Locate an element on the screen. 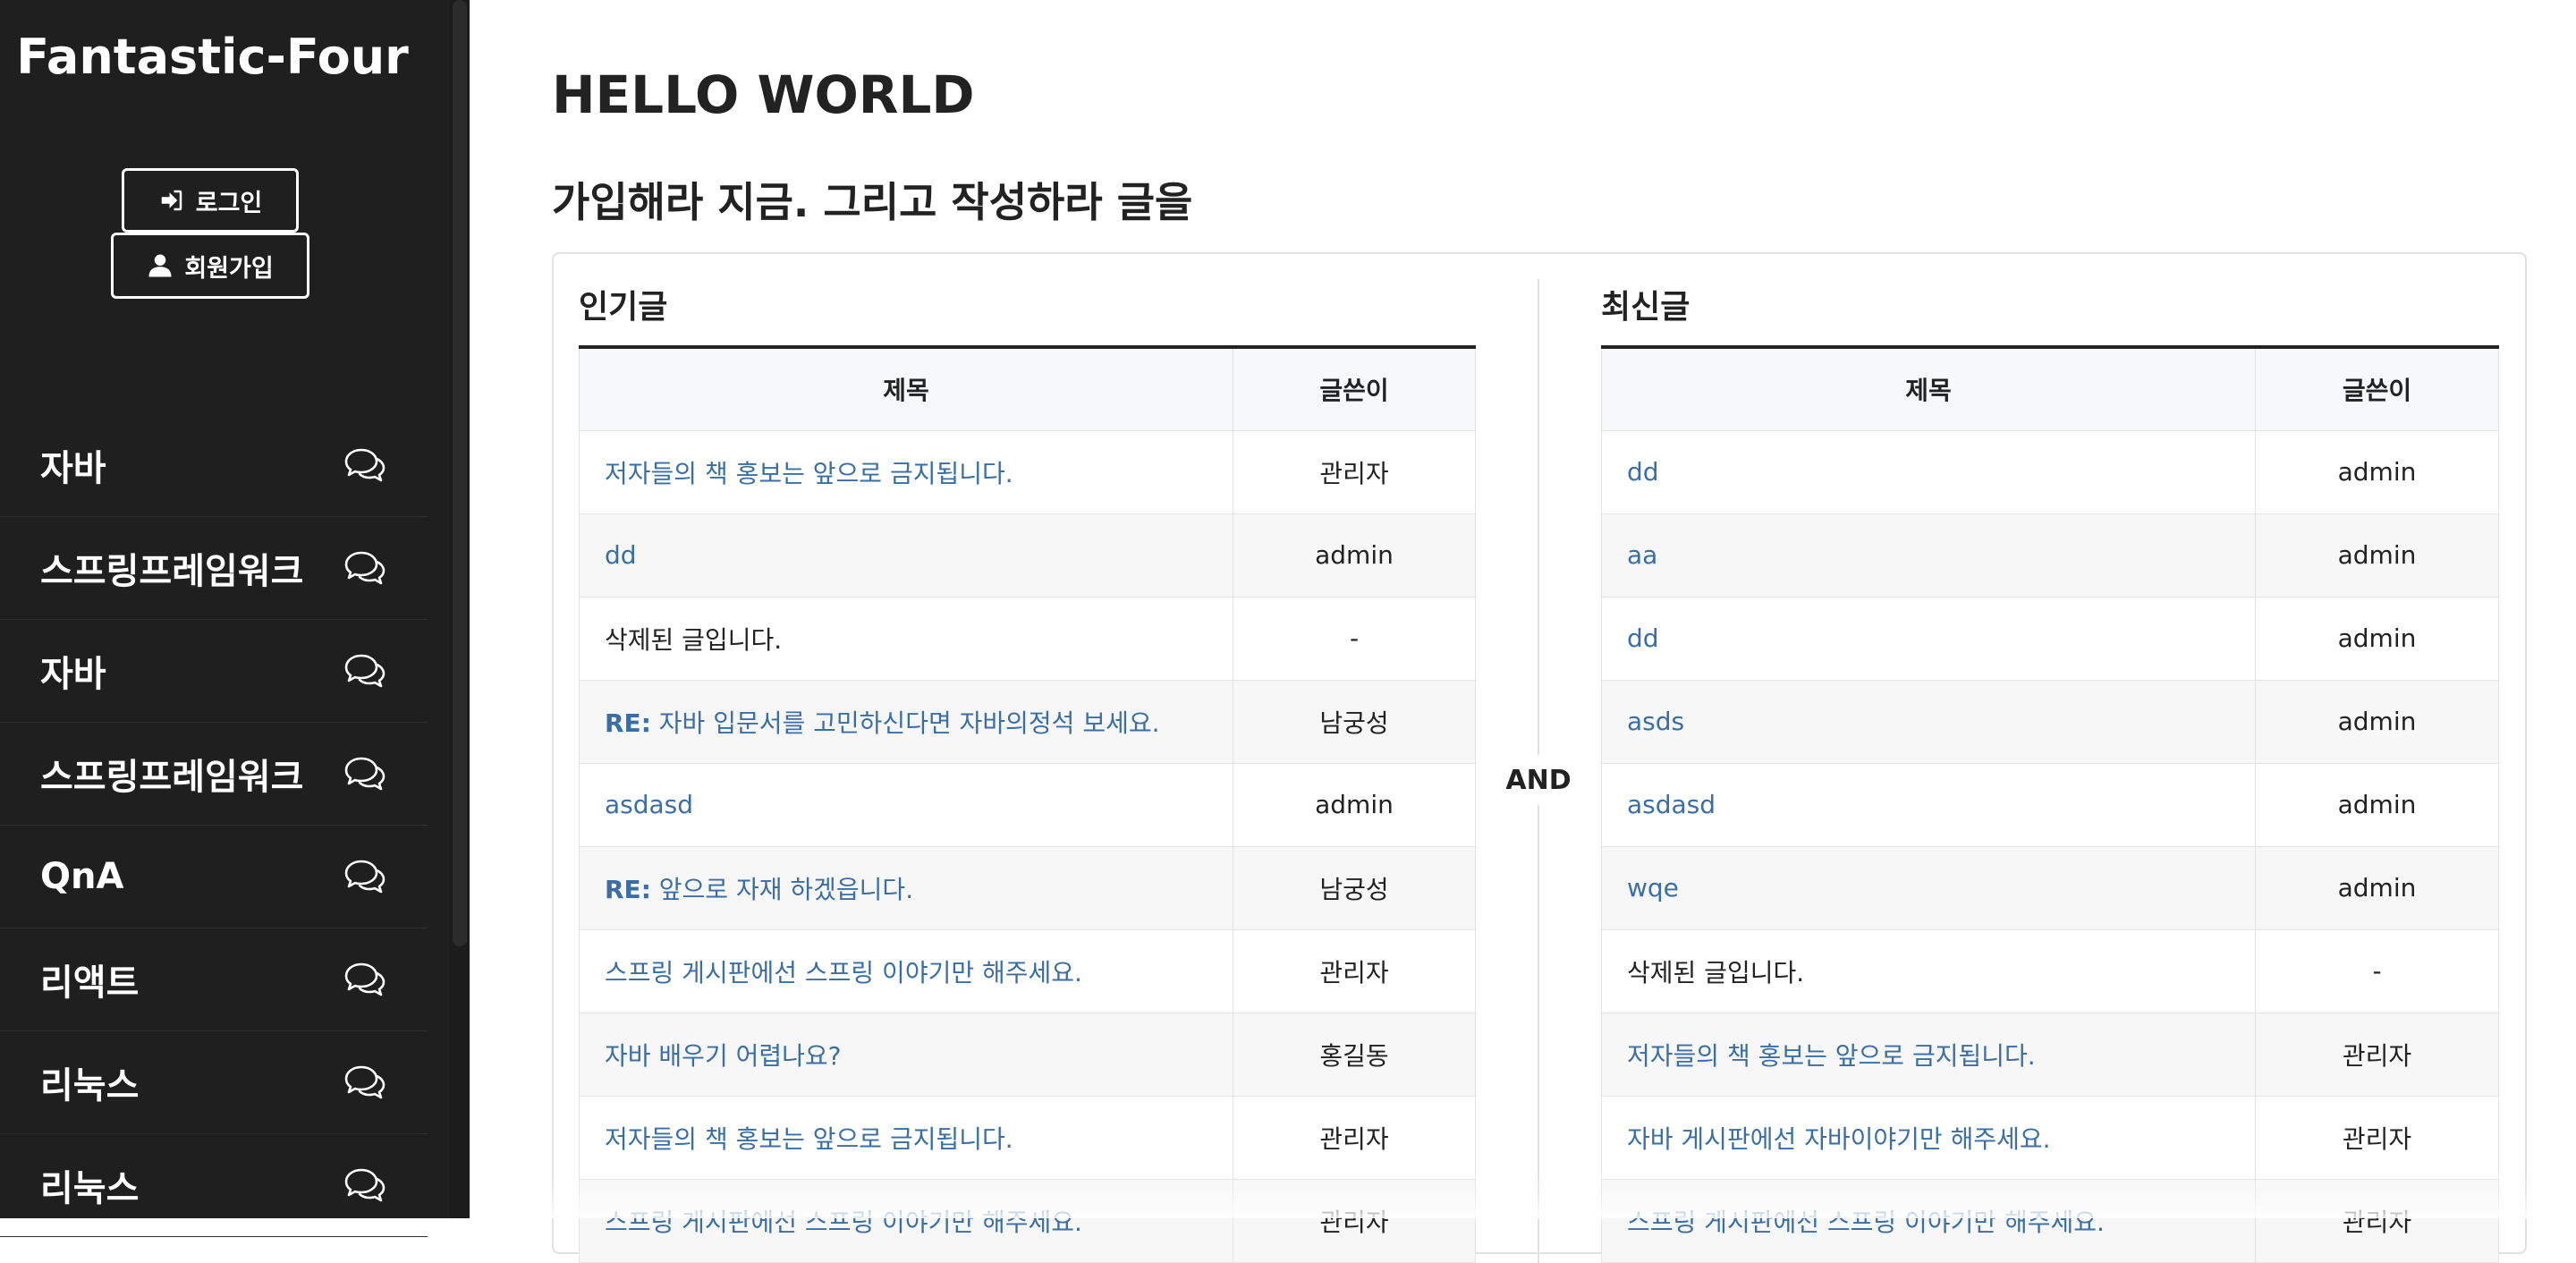  post-title-link: RE: 앞으로 자재 하겠읍니다. is located at coordinates (906, 887).